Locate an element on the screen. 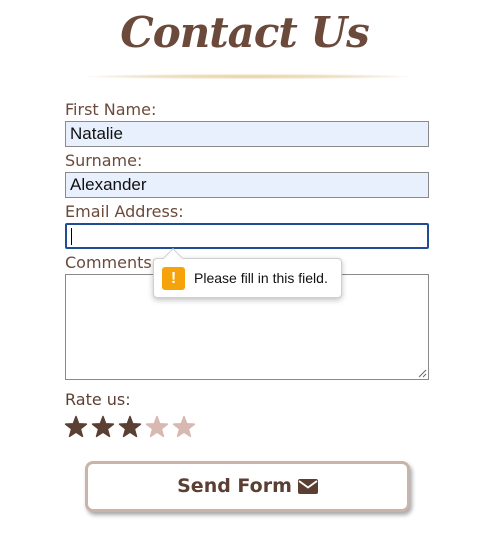 This screenshot has height=545, width=489. send-form-button: Send Form is located at coordinates (247, 486).